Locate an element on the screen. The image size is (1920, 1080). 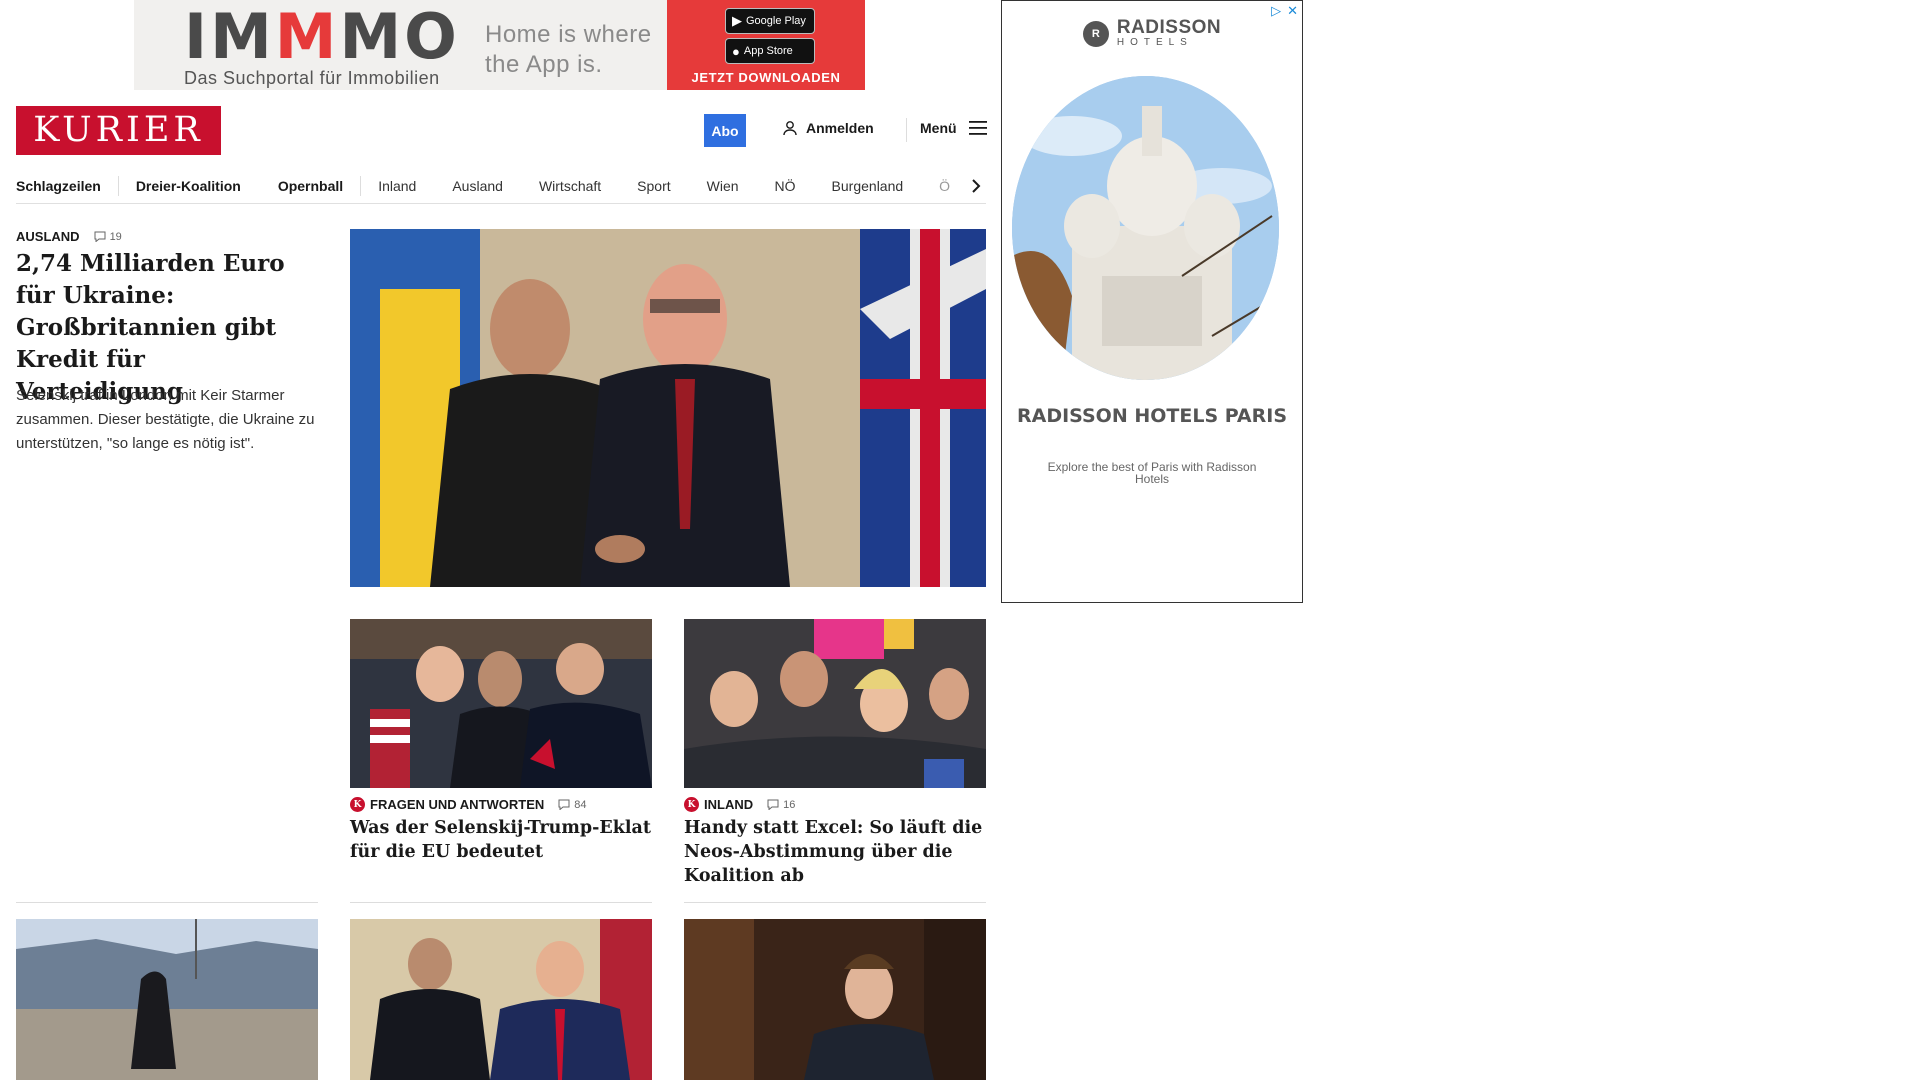
refugee-camp-photo is located at coordinates (167, 999).